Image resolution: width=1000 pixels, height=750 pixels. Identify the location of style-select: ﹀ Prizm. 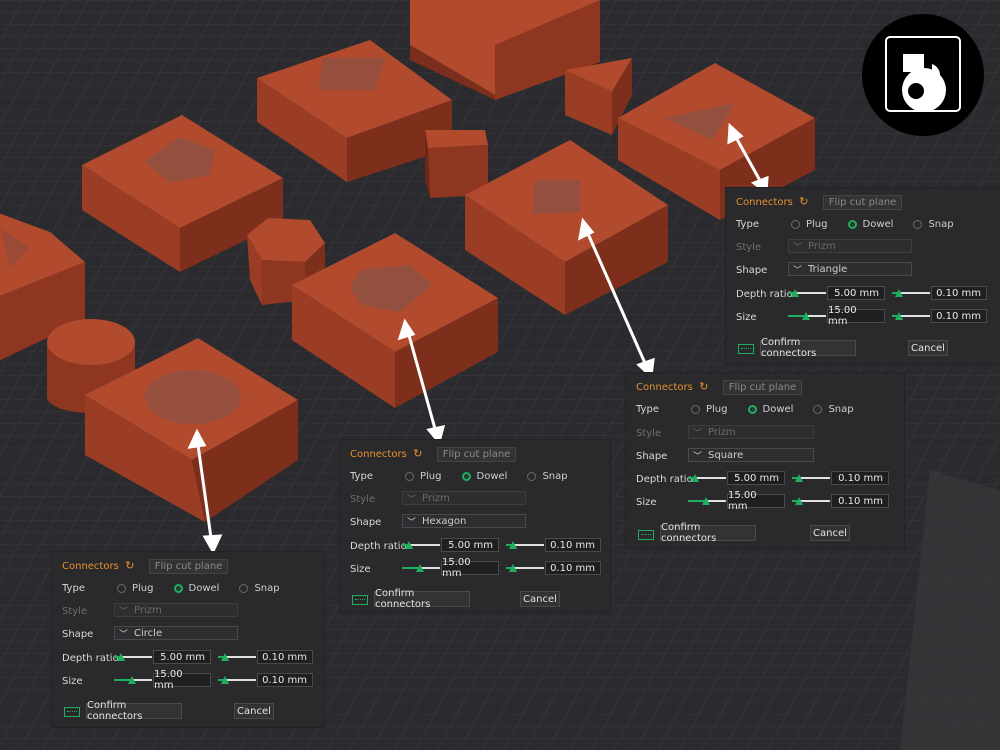
(751, 432).